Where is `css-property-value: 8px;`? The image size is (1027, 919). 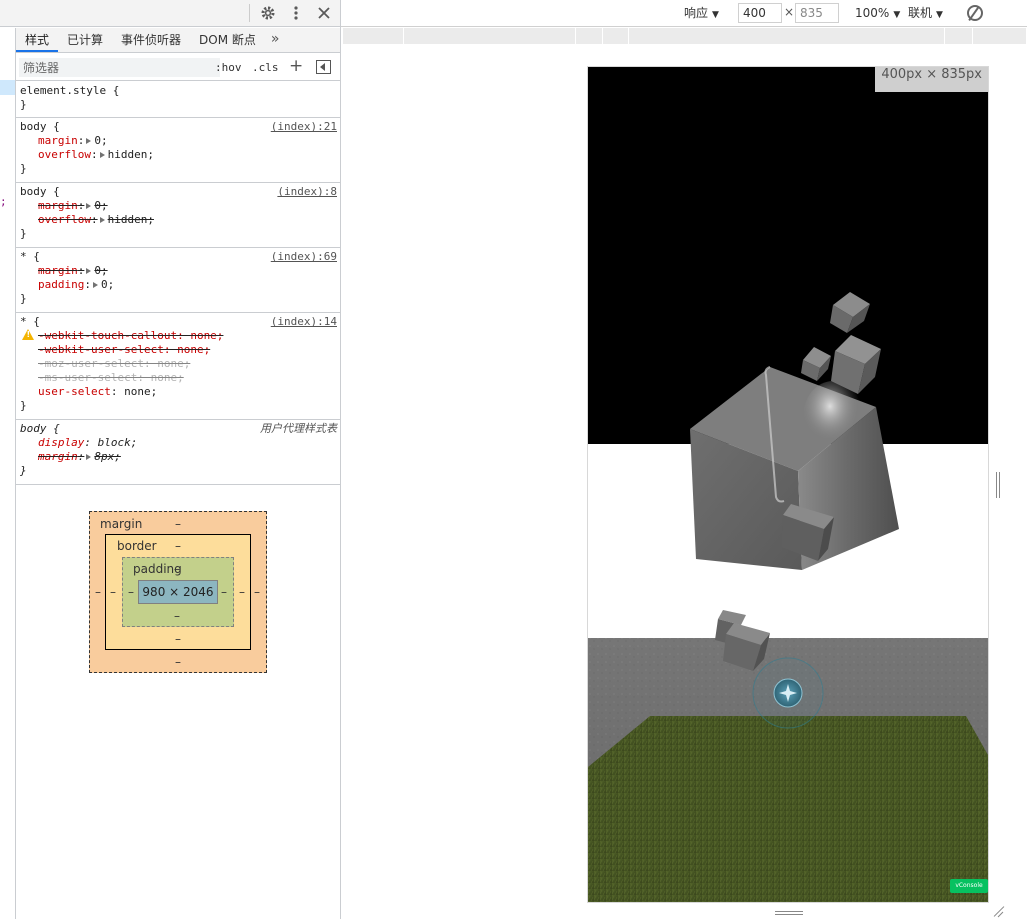 css-property-value: 8px; is located at coordinates (107, 456).